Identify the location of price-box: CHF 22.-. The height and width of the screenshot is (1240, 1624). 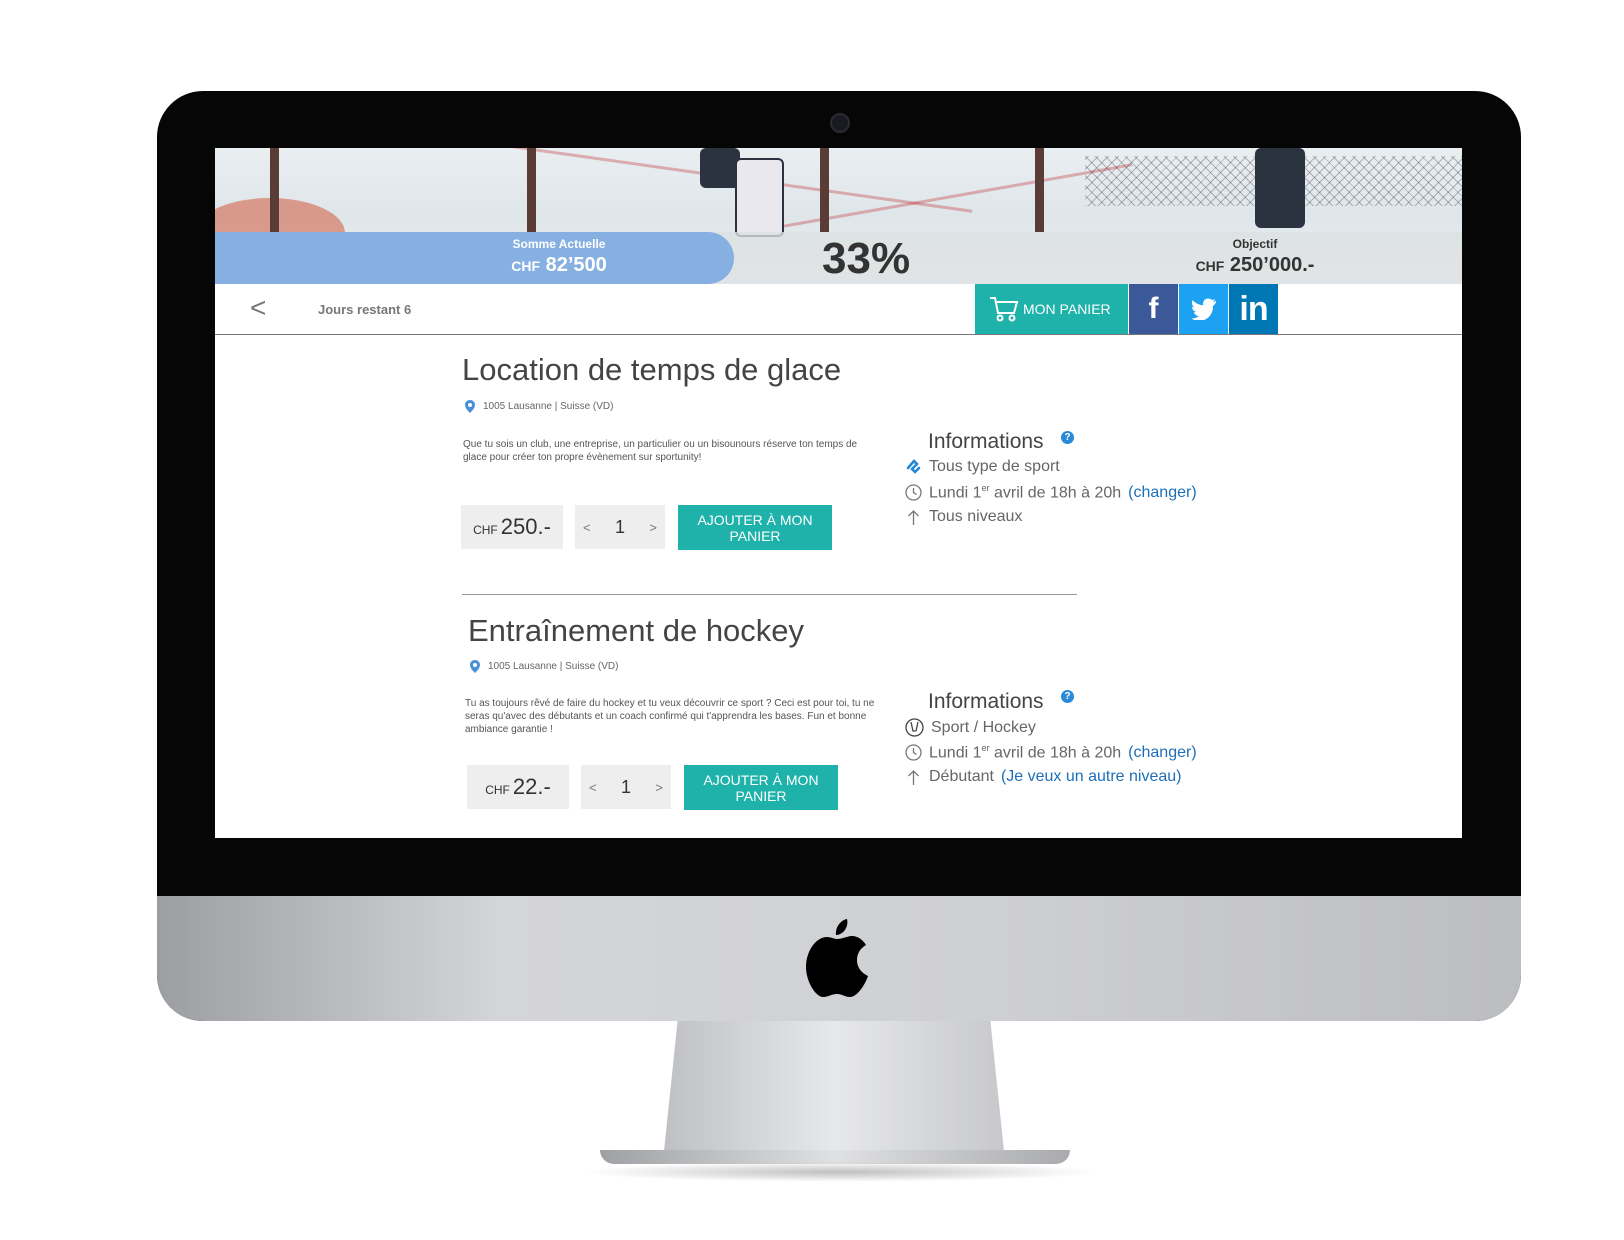
(518, 787).